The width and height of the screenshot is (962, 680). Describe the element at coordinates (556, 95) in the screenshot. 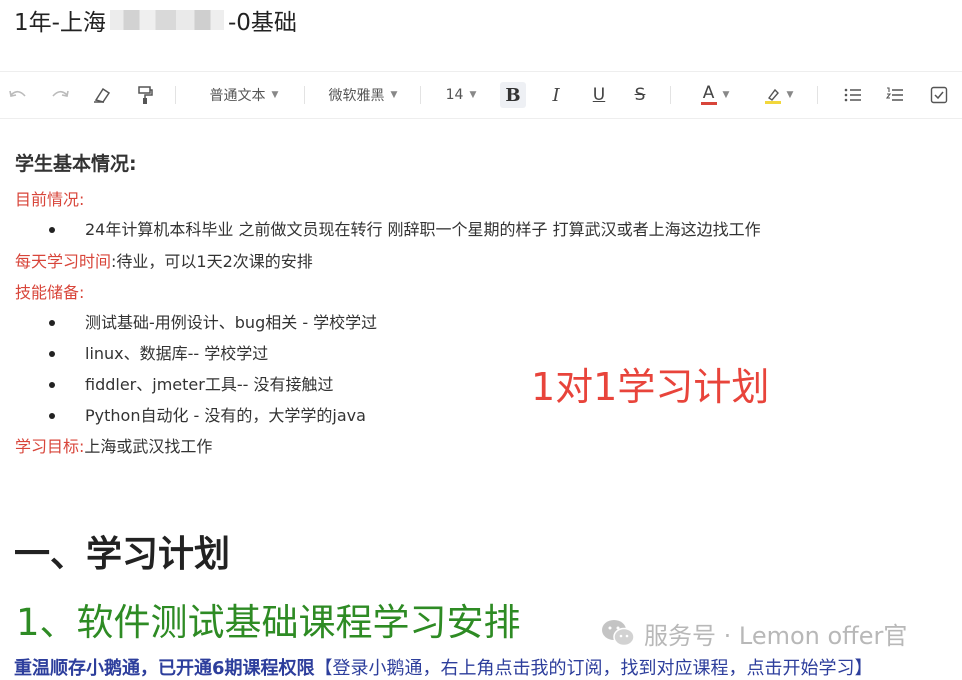

I see `italic-button: I` at that location.